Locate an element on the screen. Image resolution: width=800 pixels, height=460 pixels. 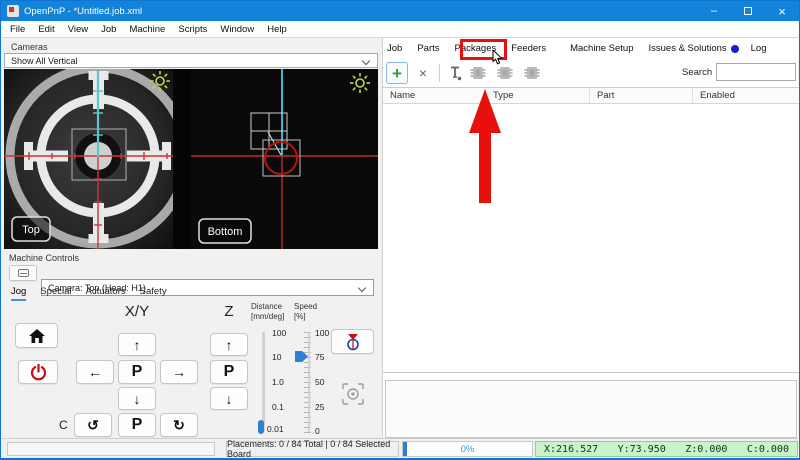
tab-machine-setup: Machine Setup is located at coordinates (601, 48).